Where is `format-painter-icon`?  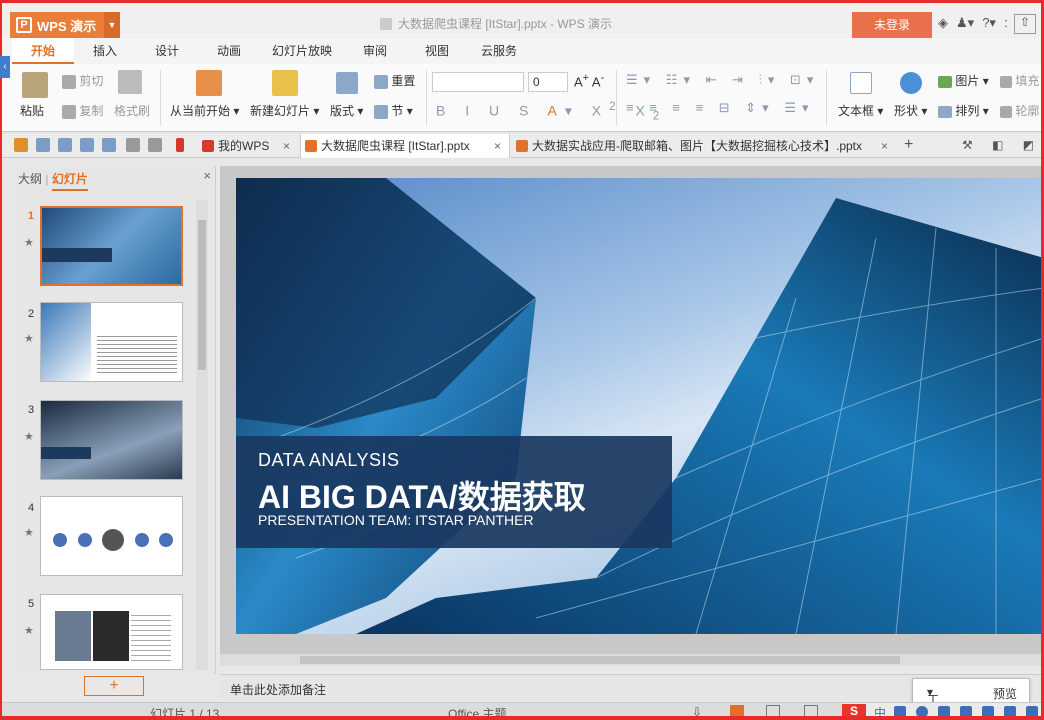
format-painter-icon is located at coordinates (130, 82).